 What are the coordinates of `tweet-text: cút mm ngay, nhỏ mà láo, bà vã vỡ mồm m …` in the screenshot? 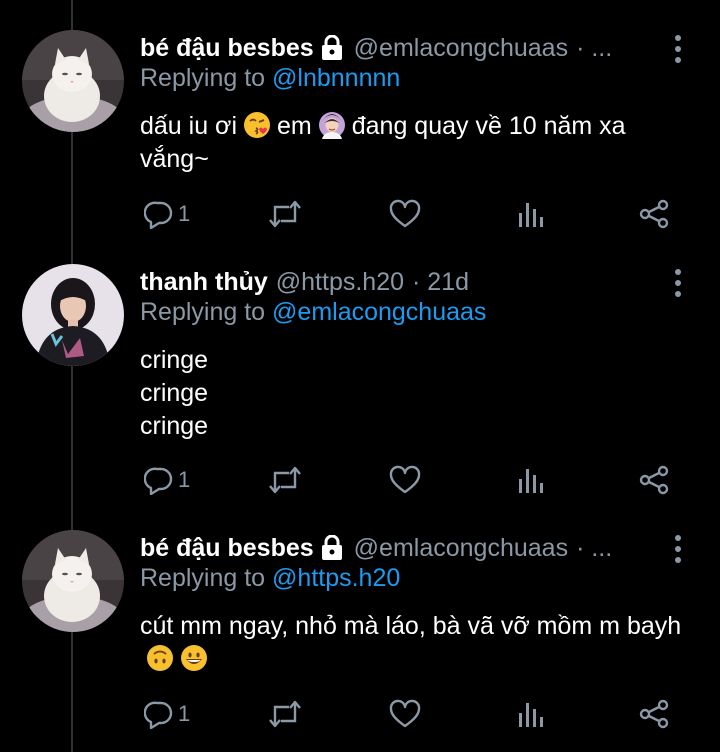 It's located at (420, 643).